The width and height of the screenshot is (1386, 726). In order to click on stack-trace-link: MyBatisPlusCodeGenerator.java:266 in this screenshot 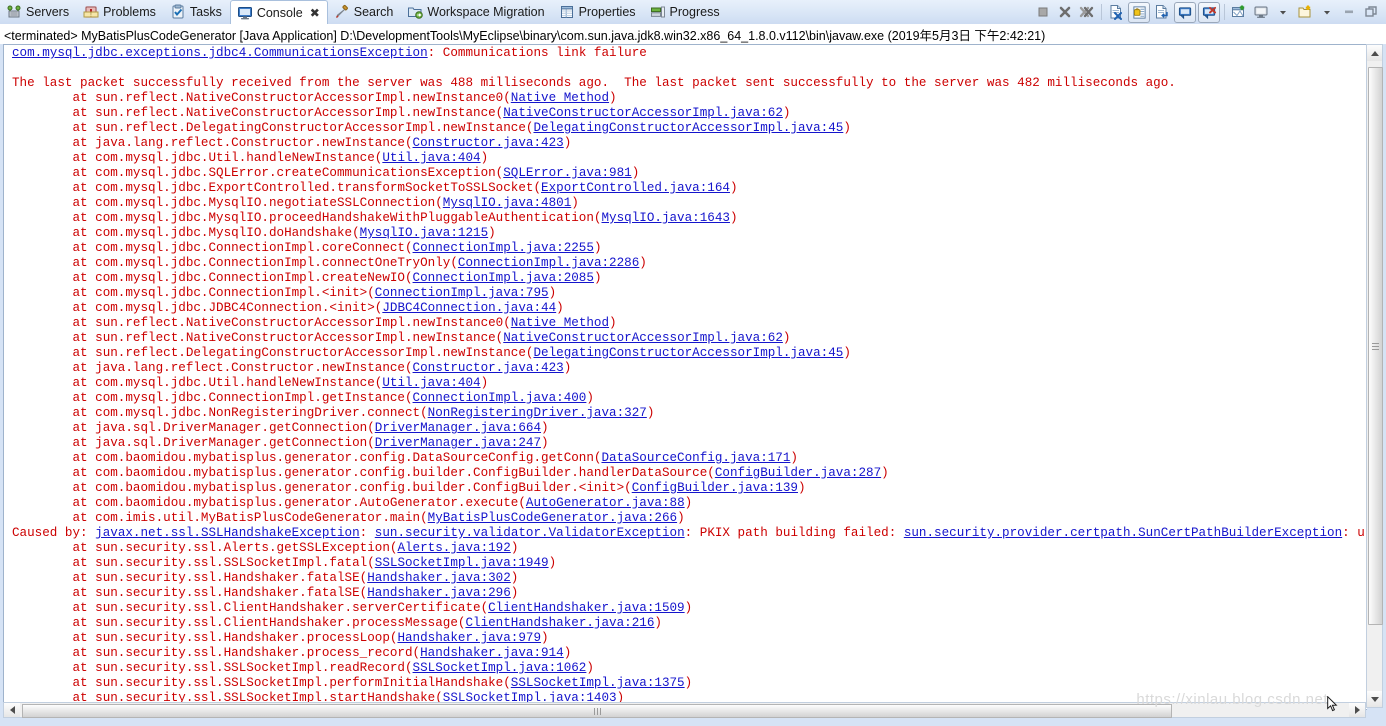, I will do `click(552, 518)`.